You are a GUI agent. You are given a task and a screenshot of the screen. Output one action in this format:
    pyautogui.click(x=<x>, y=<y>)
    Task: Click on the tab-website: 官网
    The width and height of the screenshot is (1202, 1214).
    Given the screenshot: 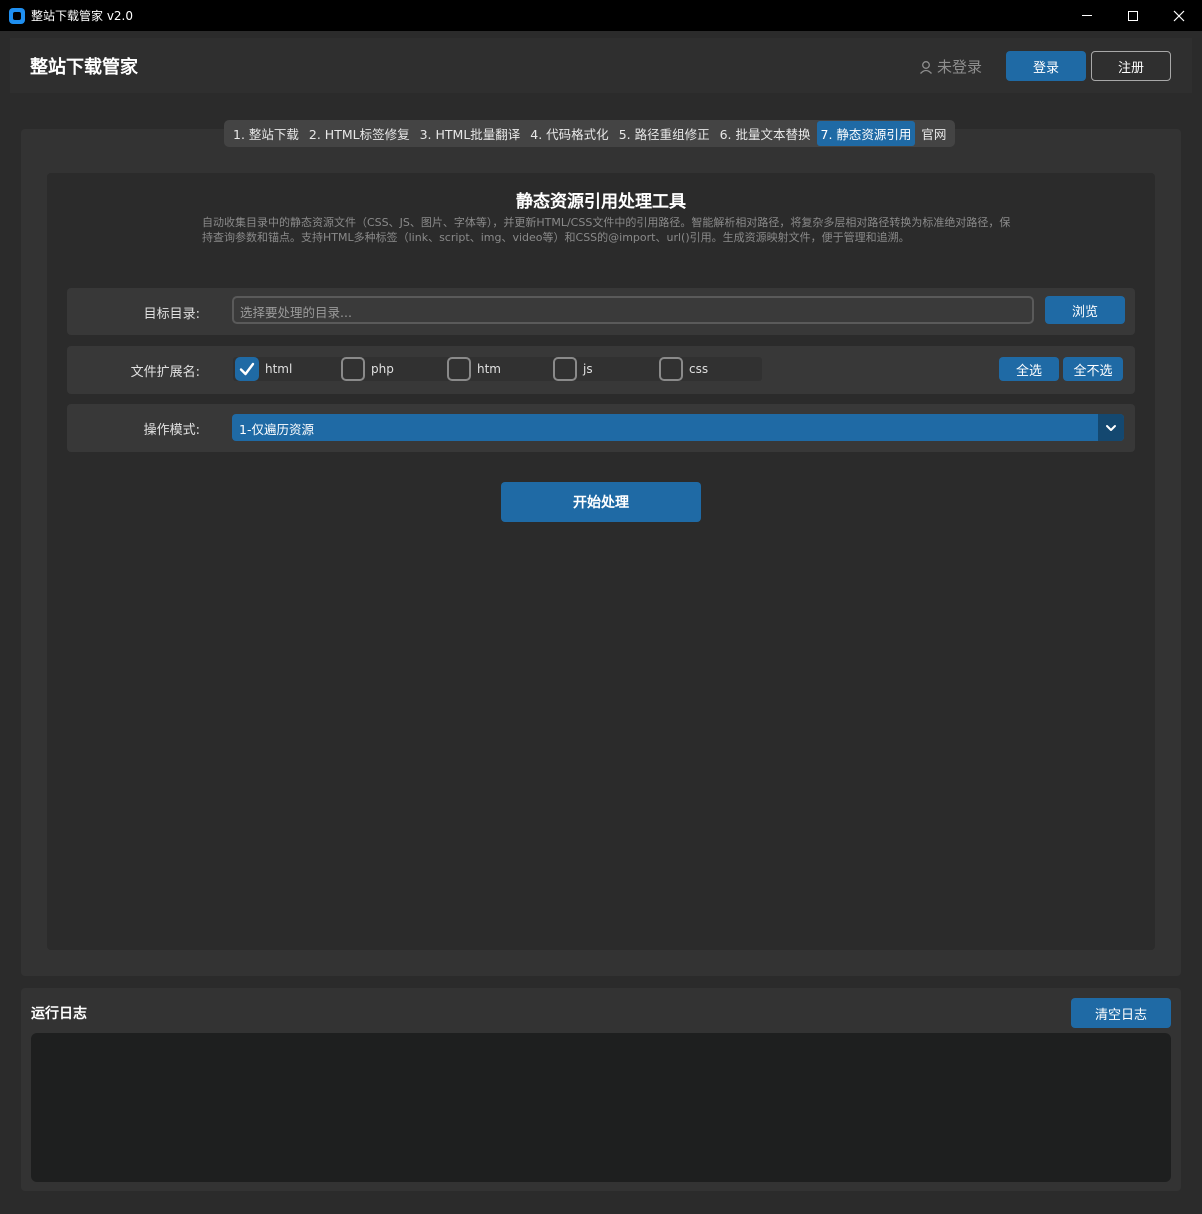 What is the action you would take?
    pyautogui.click(x=933, y=133)
    